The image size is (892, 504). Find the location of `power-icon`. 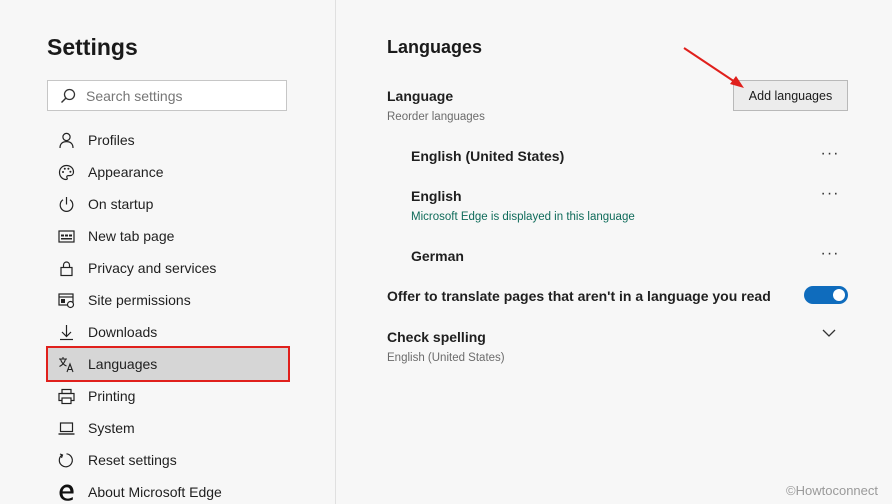

power-icon is located at coordinates (66, 204).